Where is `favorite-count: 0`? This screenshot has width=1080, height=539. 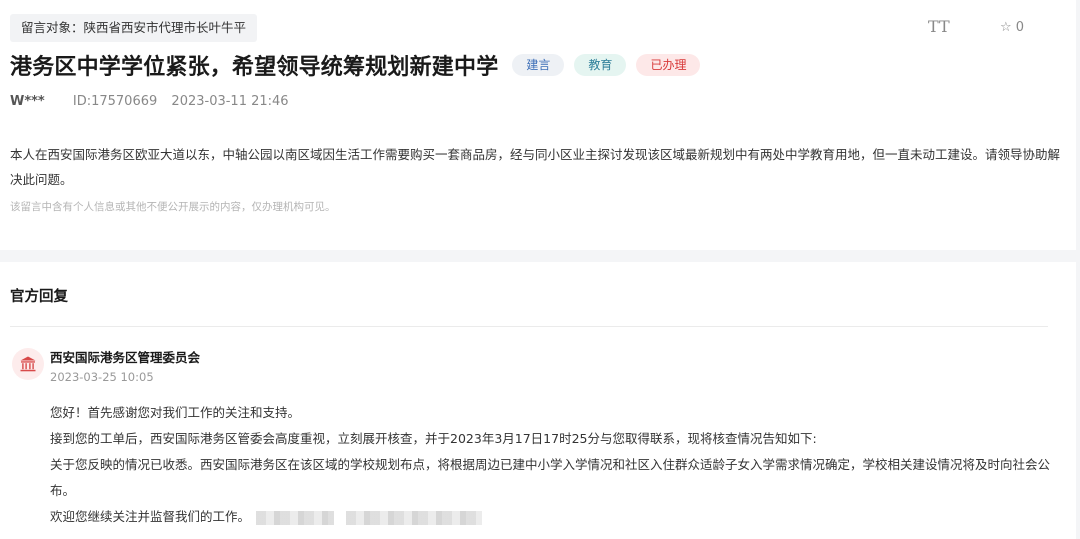 favorite-count: 0 is located at coordinates (1020, 27).